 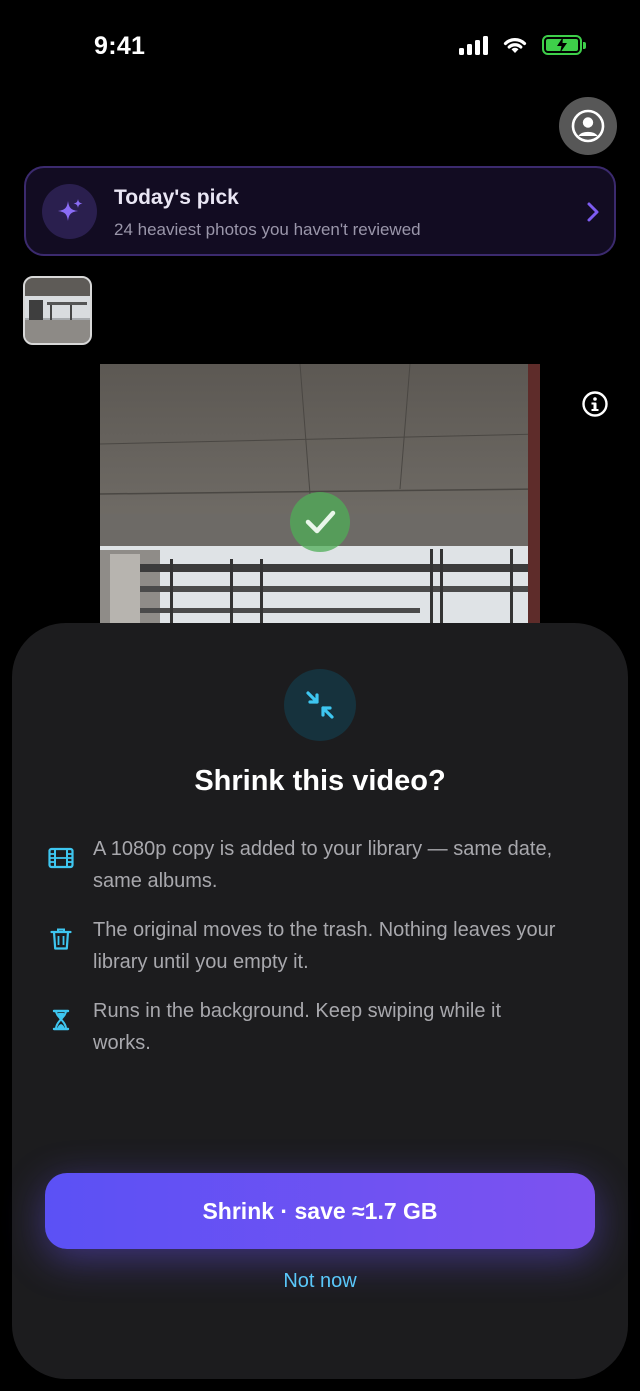 What do you see at coordinates (61, 858) in the screenshot?
I see `film-icon` at bounding box center [61, 858].